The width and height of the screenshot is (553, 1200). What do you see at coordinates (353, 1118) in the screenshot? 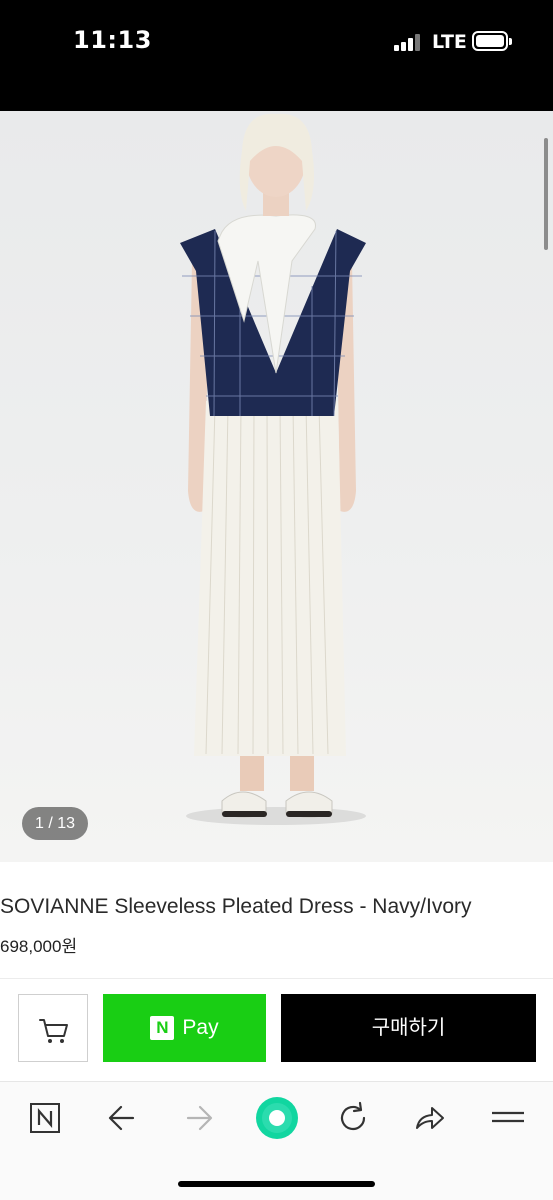
I see `reload-icon` at bounding box center [353, 1118].